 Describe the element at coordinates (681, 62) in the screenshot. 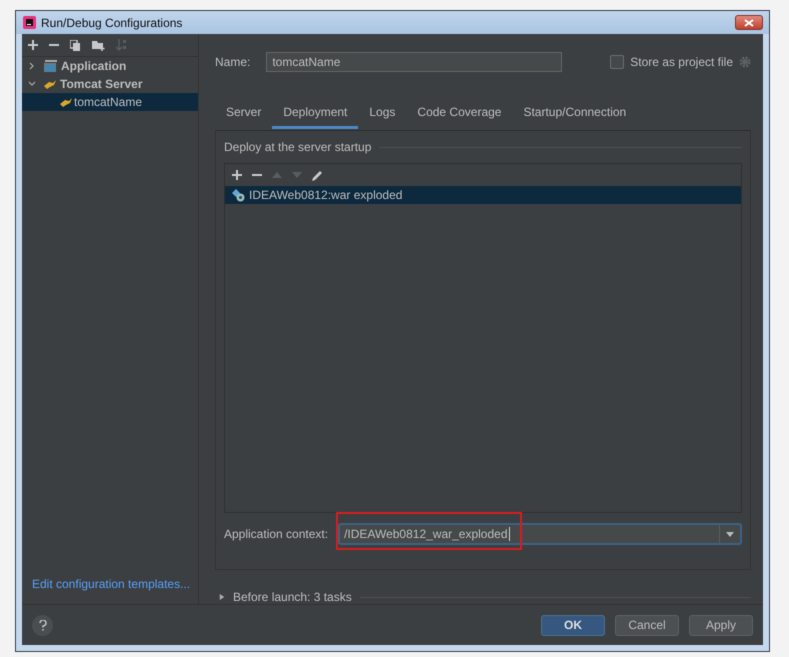

I see `store-label: Store as project file` at that location.